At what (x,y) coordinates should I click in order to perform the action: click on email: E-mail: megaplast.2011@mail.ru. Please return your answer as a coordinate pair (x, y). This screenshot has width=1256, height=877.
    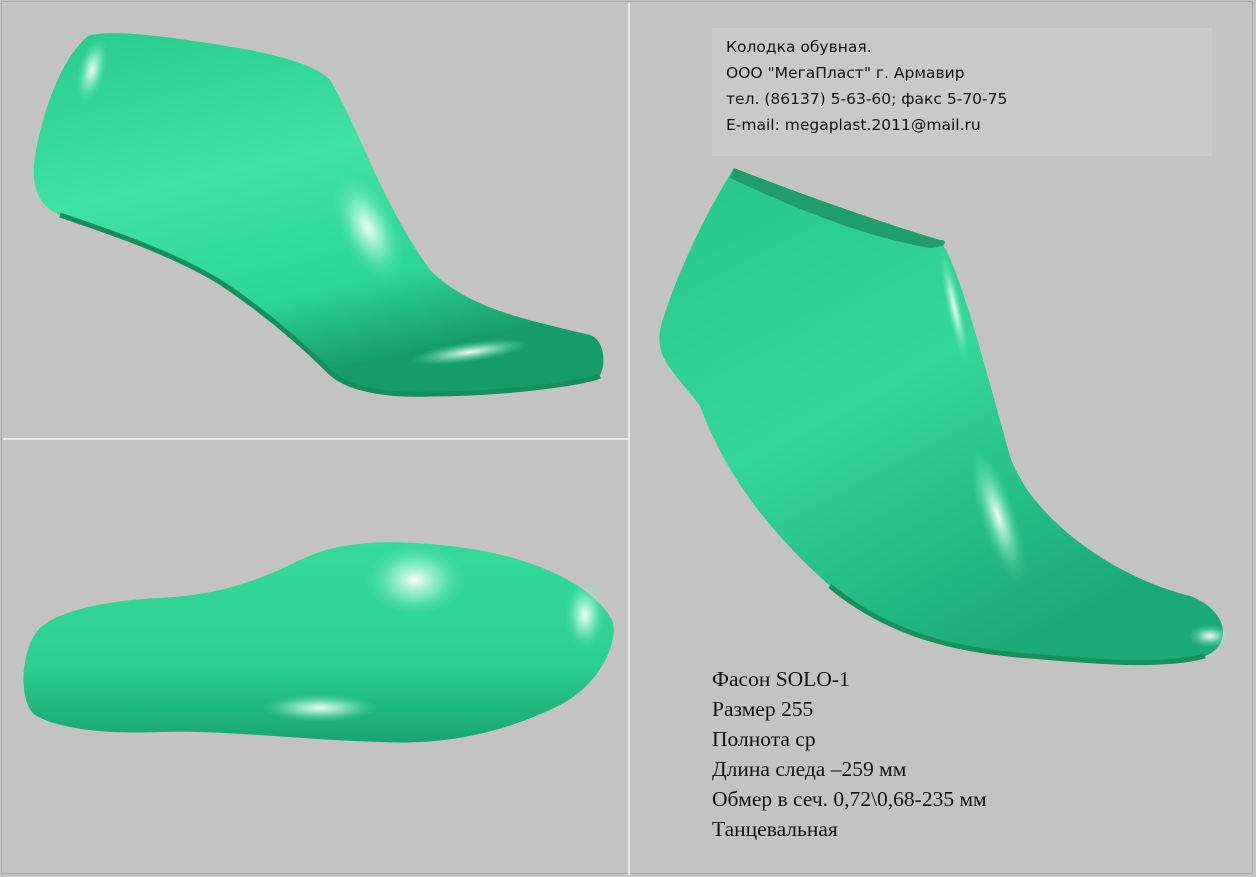
    Looking at the image, I should click on (853, 125).